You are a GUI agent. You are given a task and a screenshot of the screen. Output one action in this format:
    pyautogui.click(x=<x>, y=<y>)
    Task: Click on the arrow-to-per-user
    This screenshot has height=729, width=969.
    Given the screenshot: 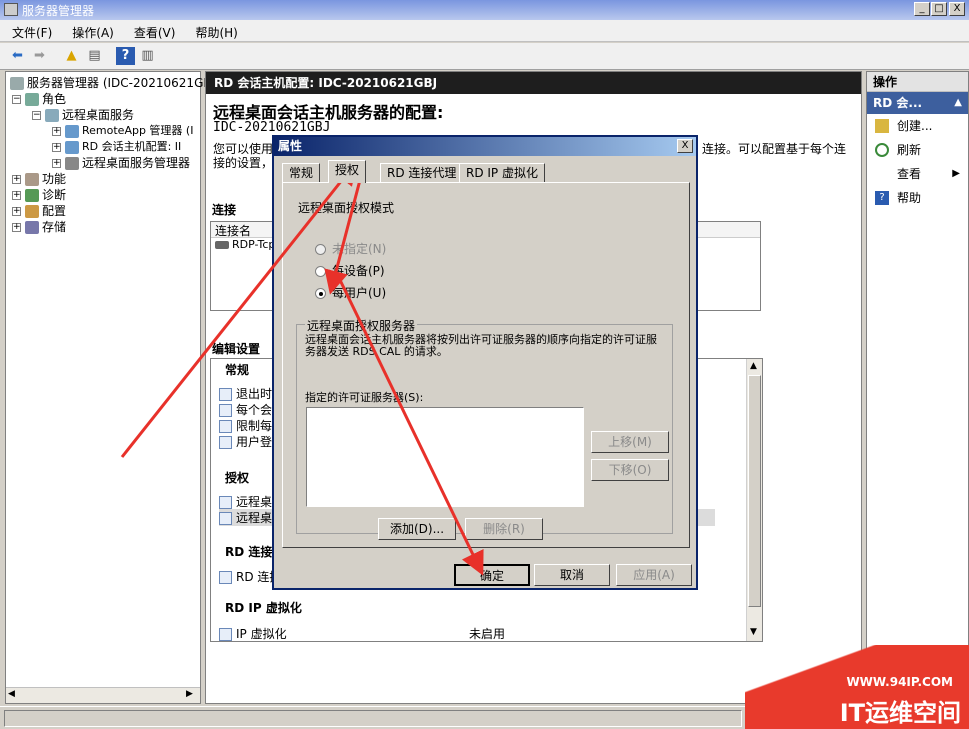 What is the action you would take?
    pyautogui.click(x=343, y=237)
    